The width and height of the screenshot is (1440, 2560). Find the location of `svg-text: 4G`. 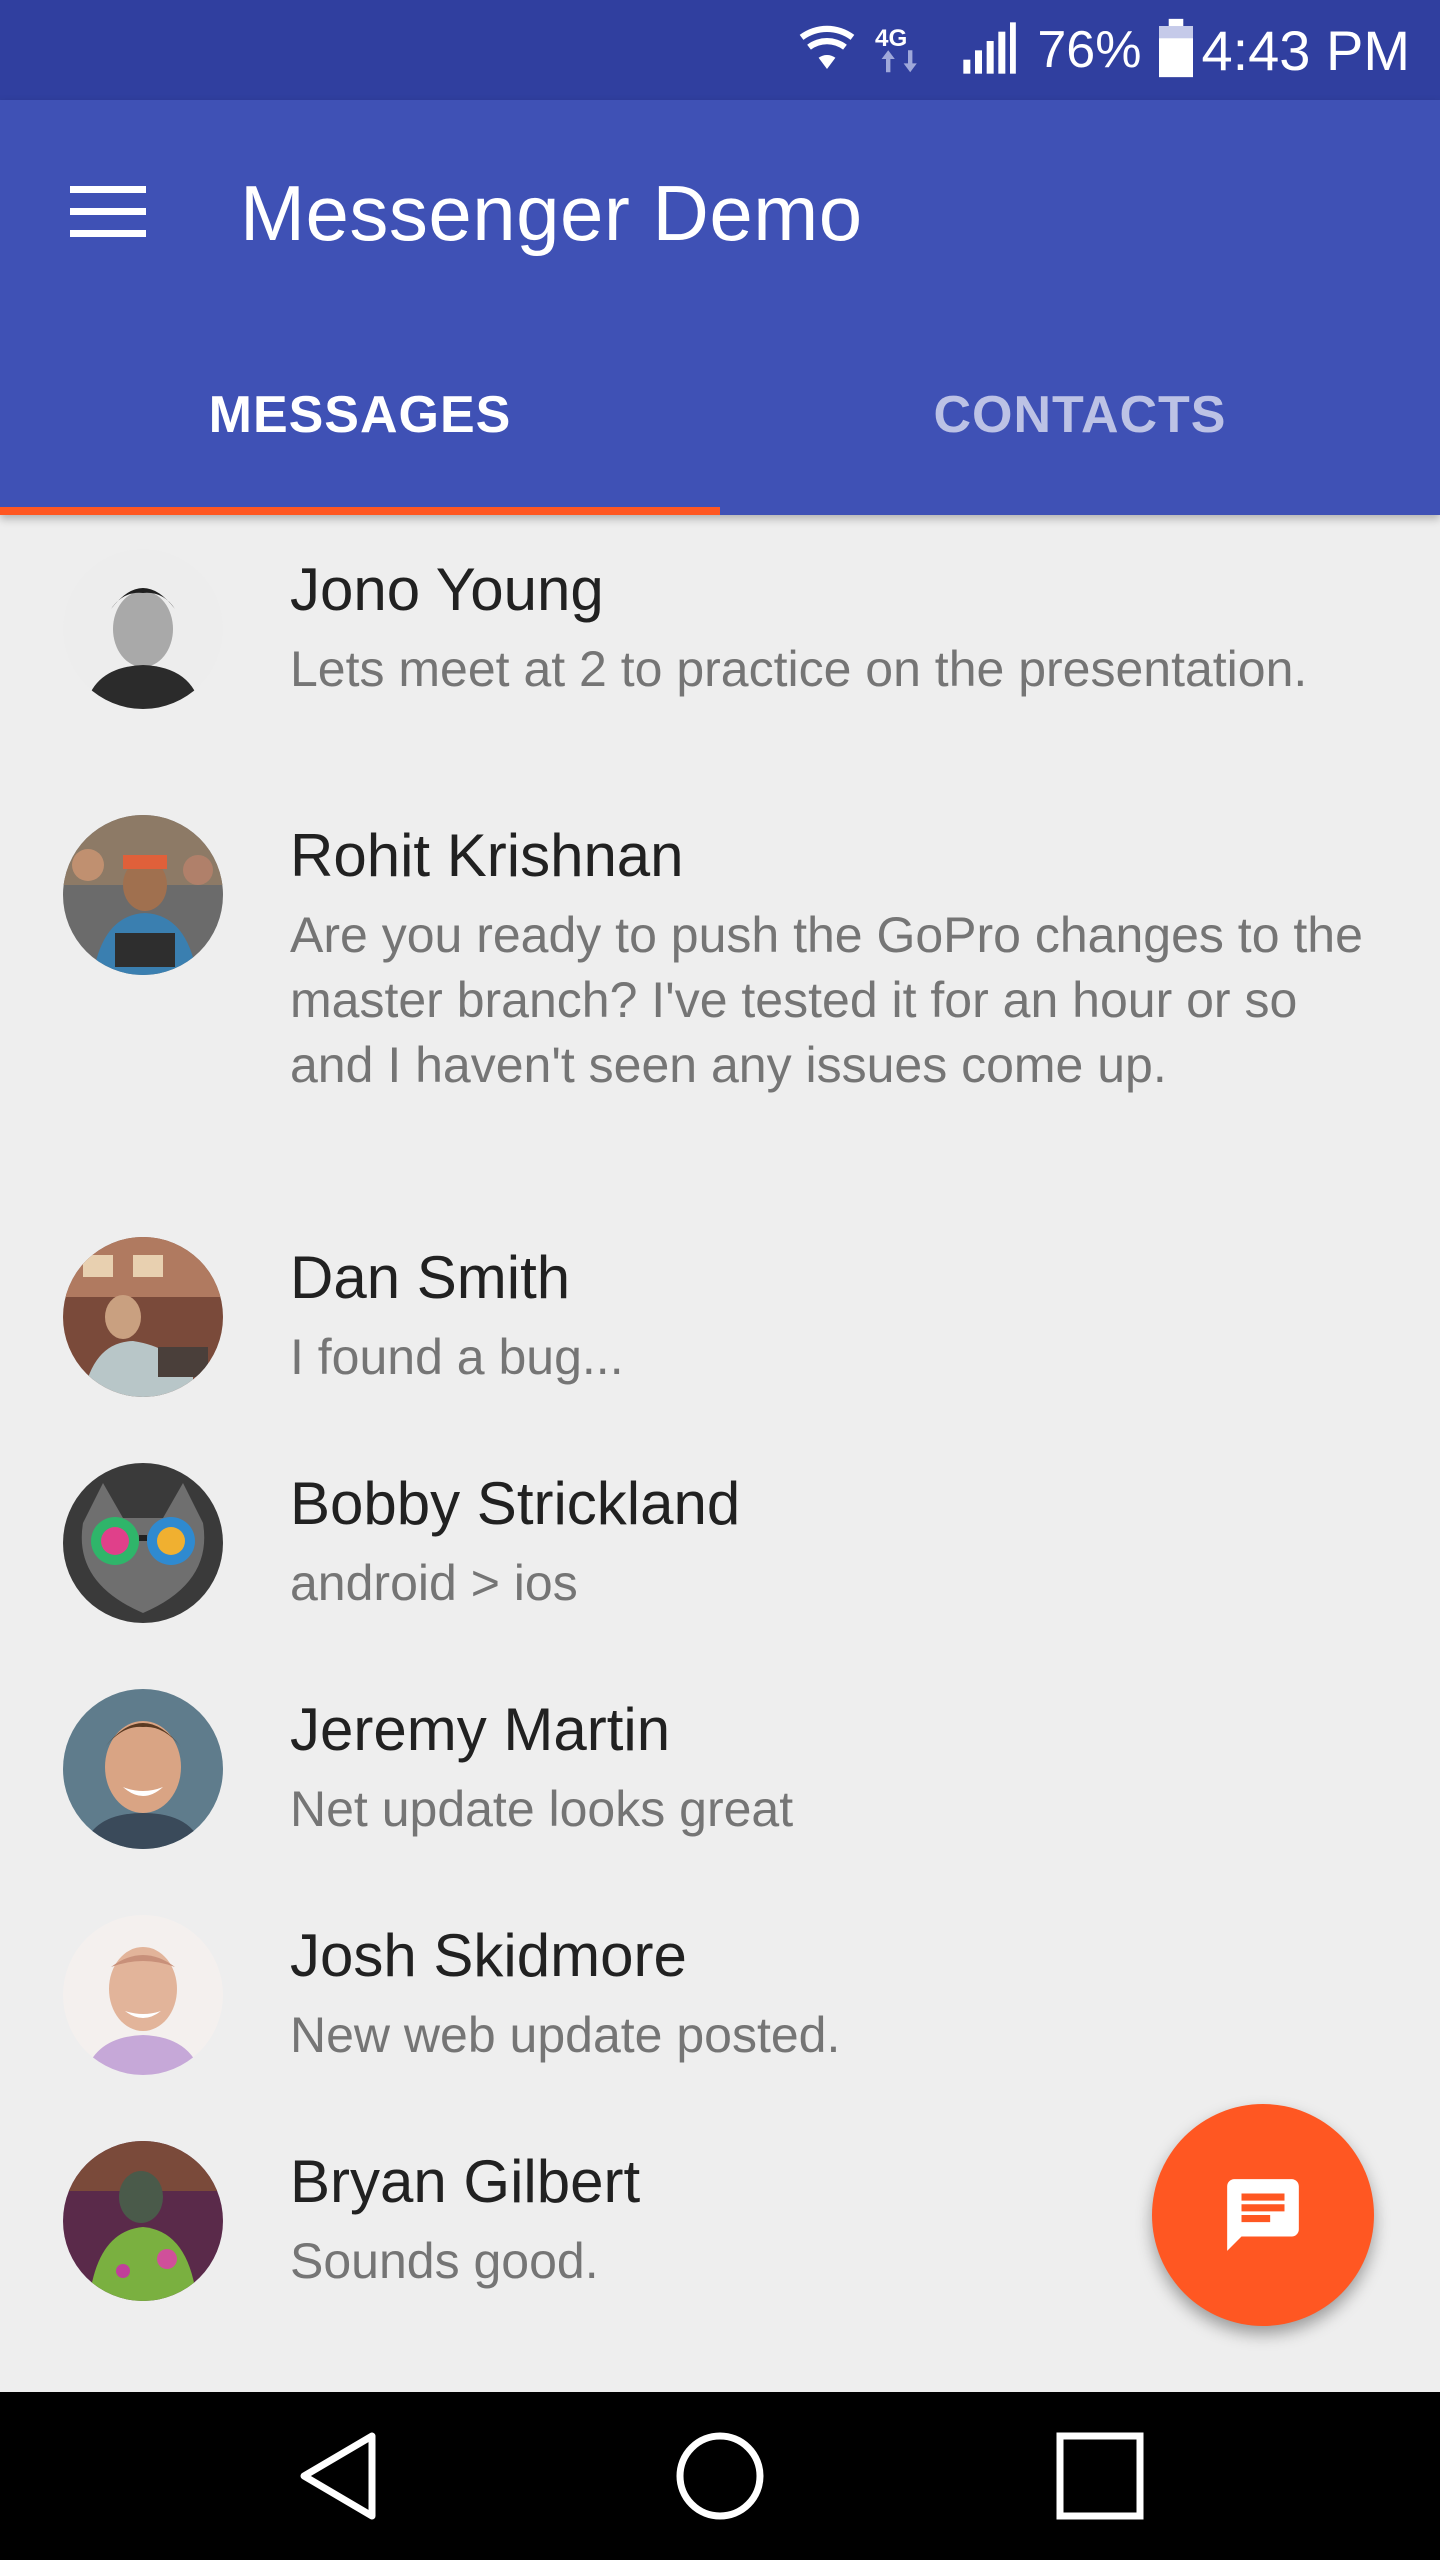

svg-text: 4G is located at coordinates (891, 37).